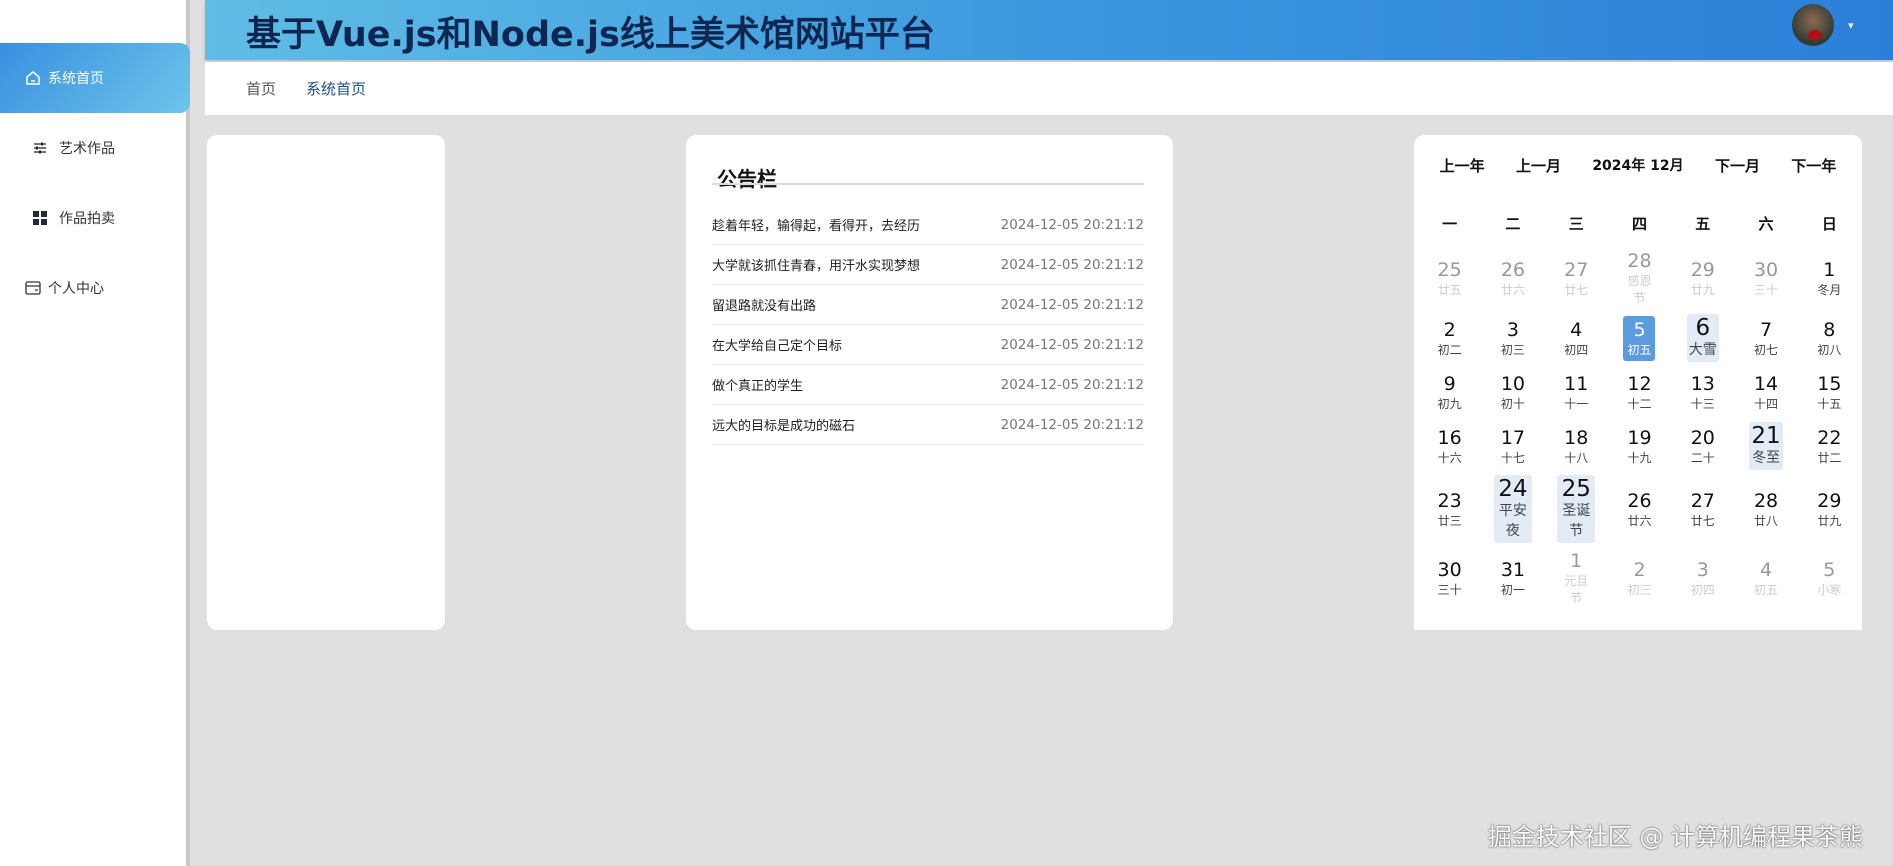 The height and width of the screenshot is (866, 1893). What do you see at coordinates (1765, 446) in the screenshot?
I see `calendar-day: 21 冬至` at bounding box center [1765, 446].